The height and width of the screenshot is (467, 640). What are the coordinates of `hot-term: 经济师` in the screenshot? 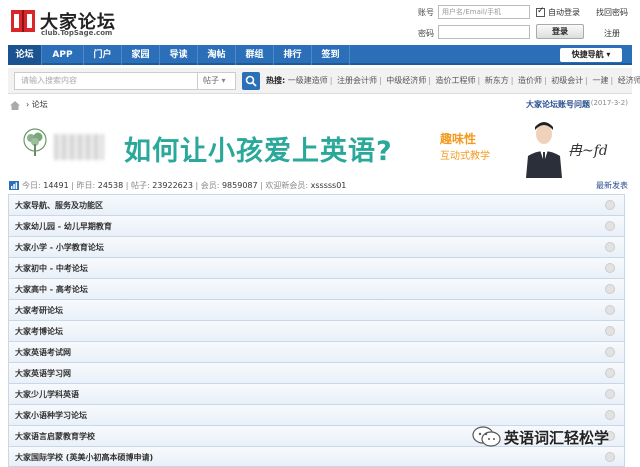 It's located at (629, 80).